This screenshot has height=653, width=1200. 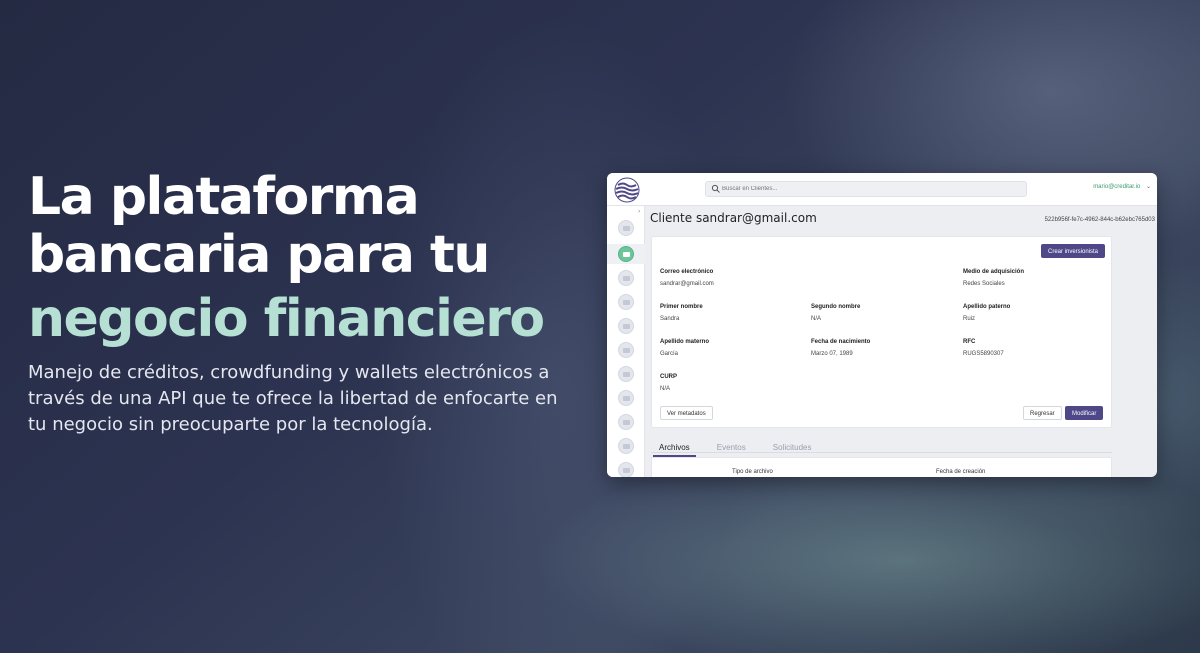 What do you see at coordinates (1148, 187) in the screenshot?
I see `chevron-down-icon: ⌄` at bounding box center [1148, 187].